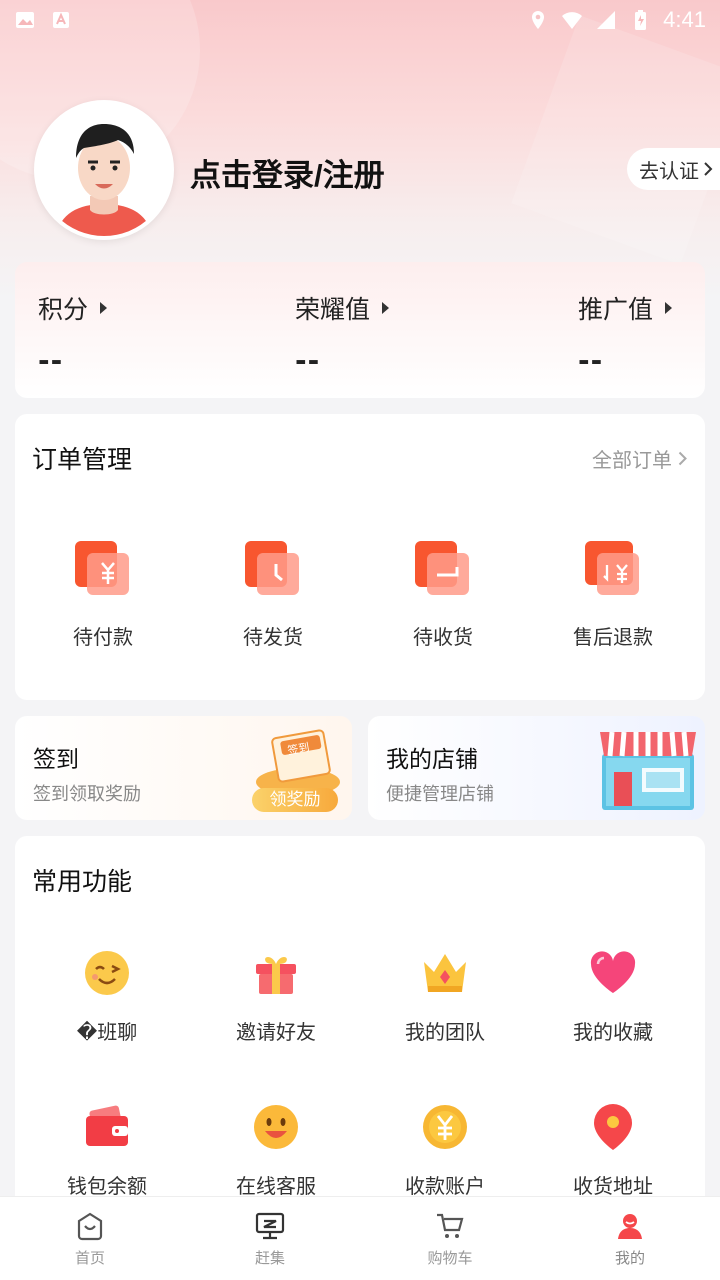  I want to click on login-register-link: 点击登录/注册, so click(287, 172).